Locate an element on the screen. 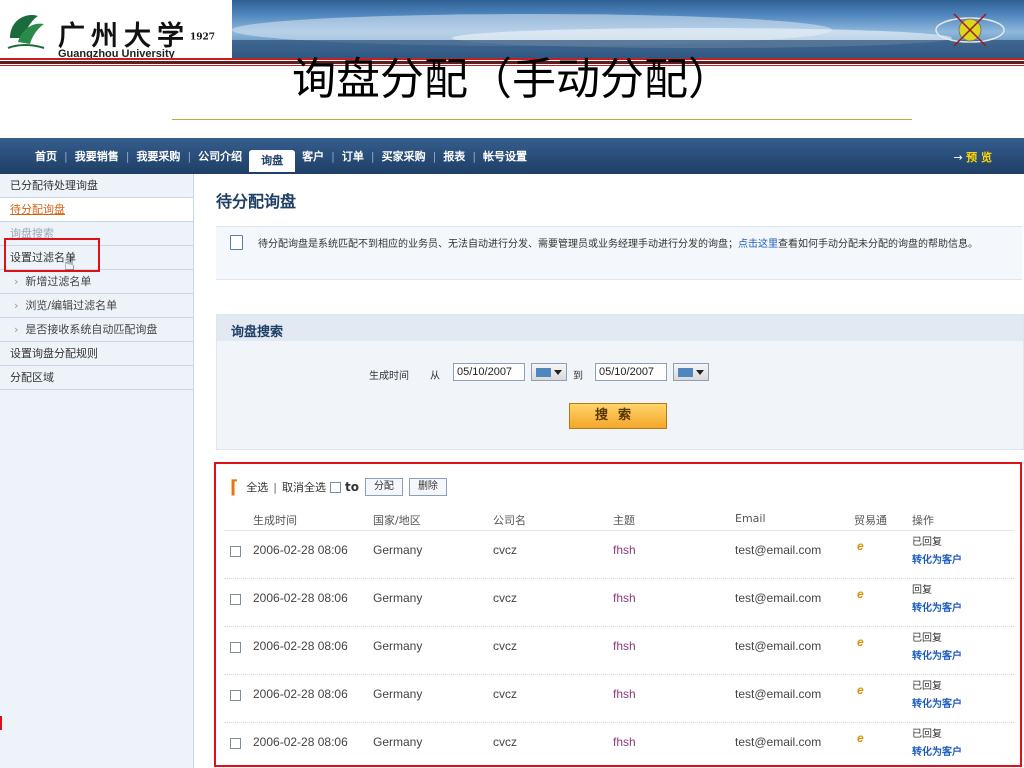 The image size is (1024, 768). assign-button: 分配 is located at coordinates (383, 487).